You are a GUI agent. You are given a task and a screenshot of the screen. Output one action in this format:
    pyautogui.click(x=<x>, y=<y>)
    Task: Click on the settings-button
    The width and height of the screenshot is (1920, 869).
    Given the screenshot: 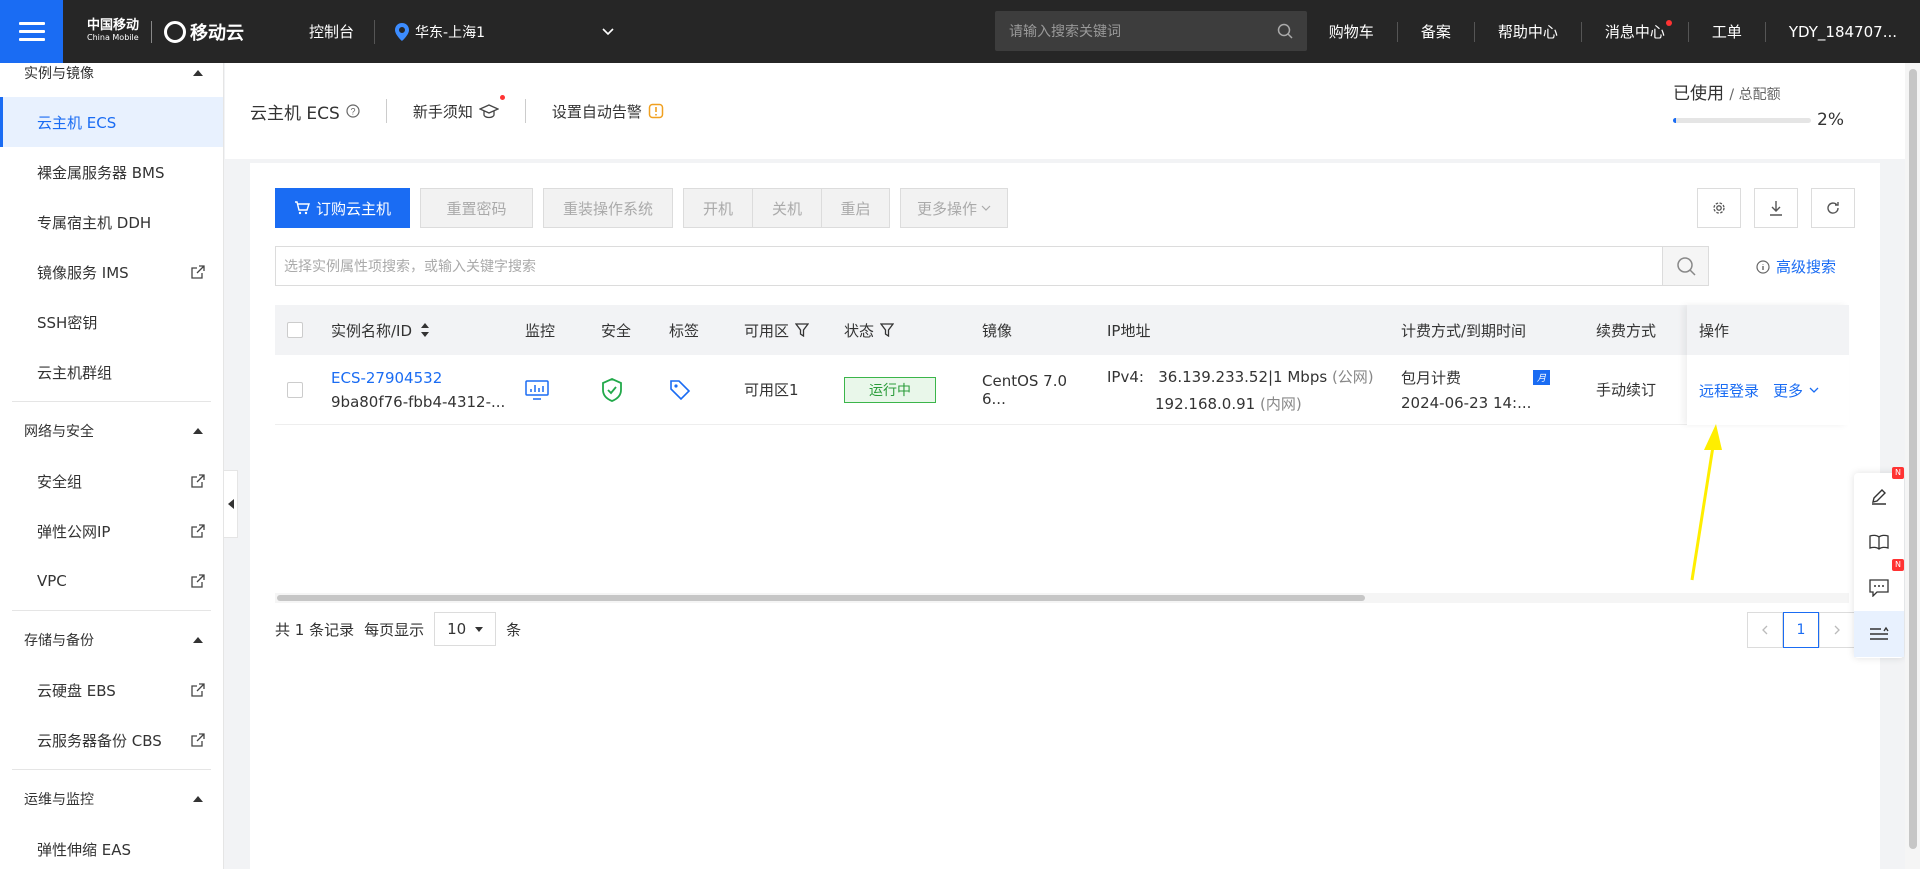 What is the action you would take?
    pyautogui.click(x=1719, y=208)
    